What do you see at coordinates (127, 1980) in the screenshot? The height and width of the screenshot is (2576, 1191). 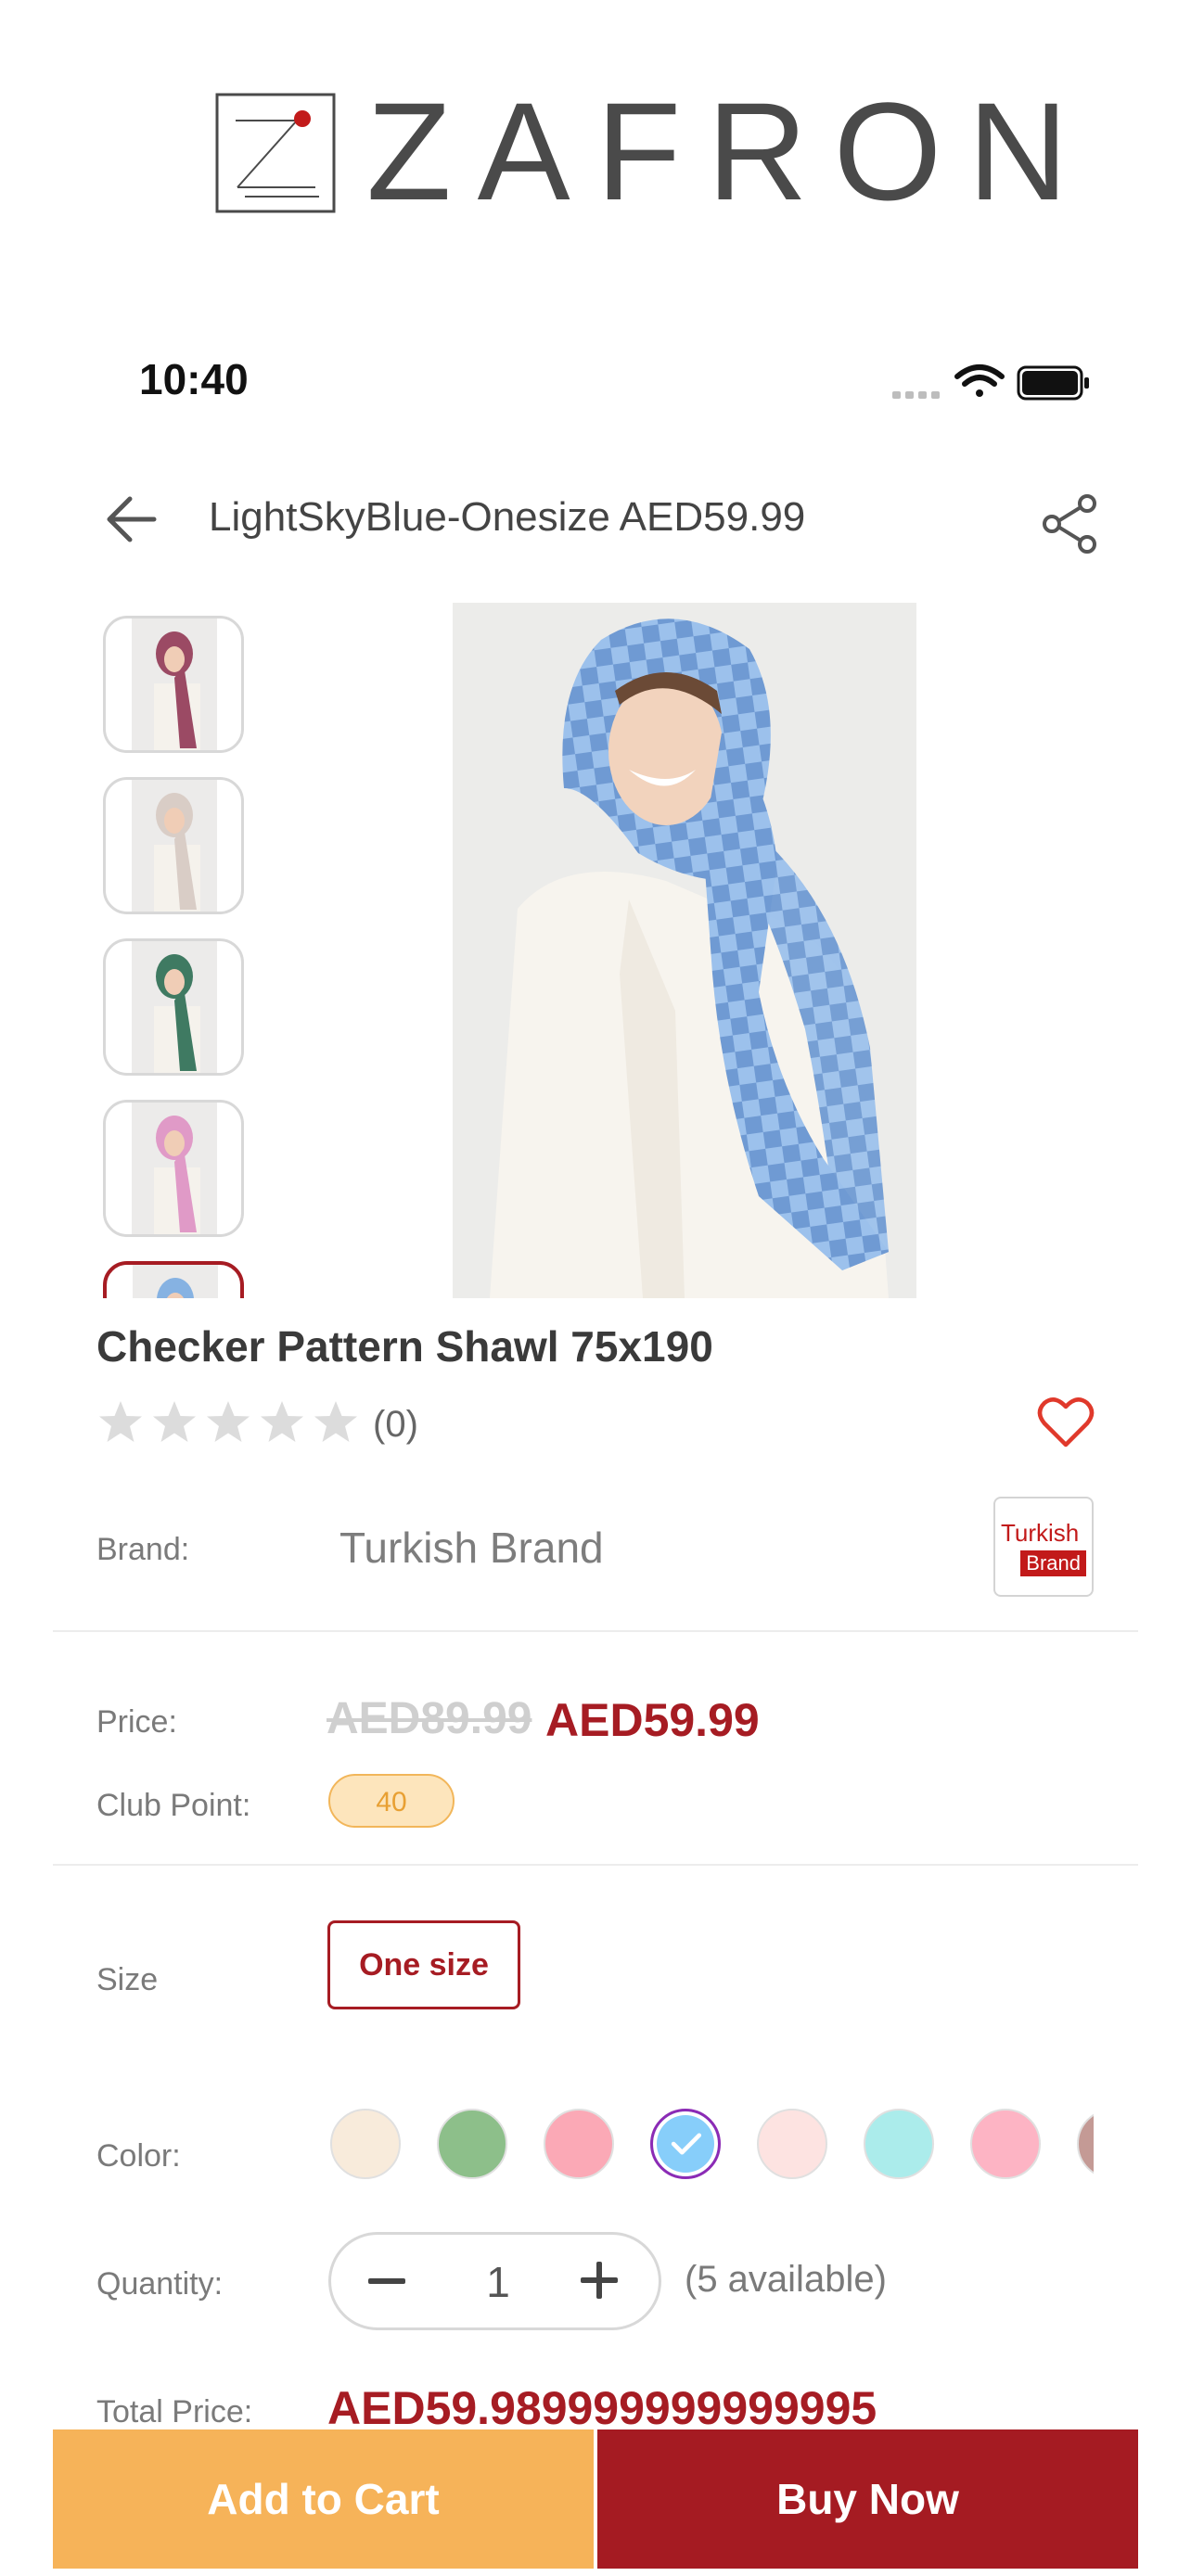 I see `size-label: Size` at bounding box center [127, 1980].